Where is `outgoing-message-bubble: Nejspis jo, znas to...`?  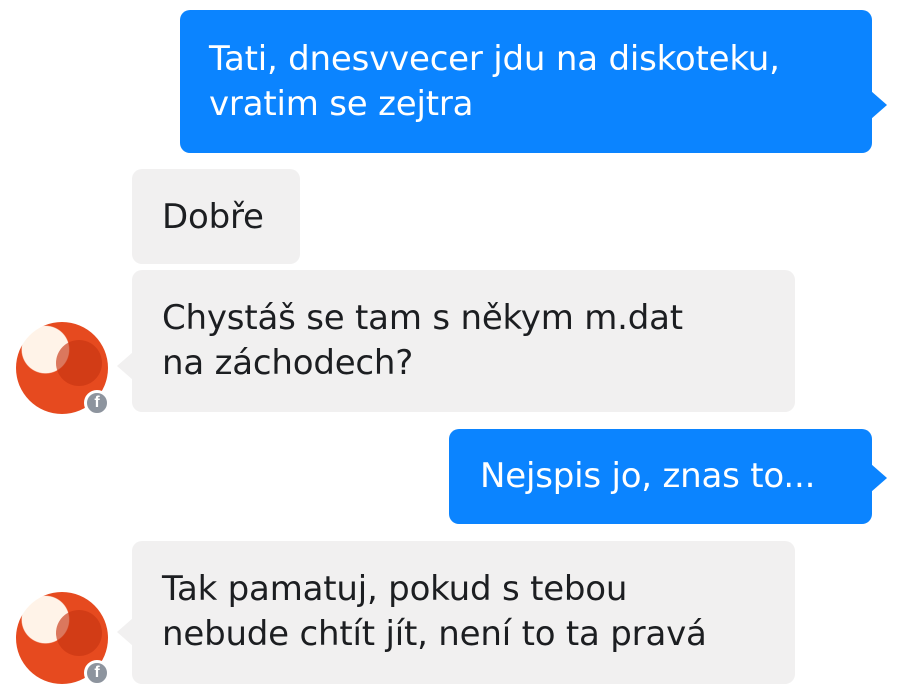 outgoing-message-bubble: Nejspis jo, znas to... is located at coordinates (660, 476).